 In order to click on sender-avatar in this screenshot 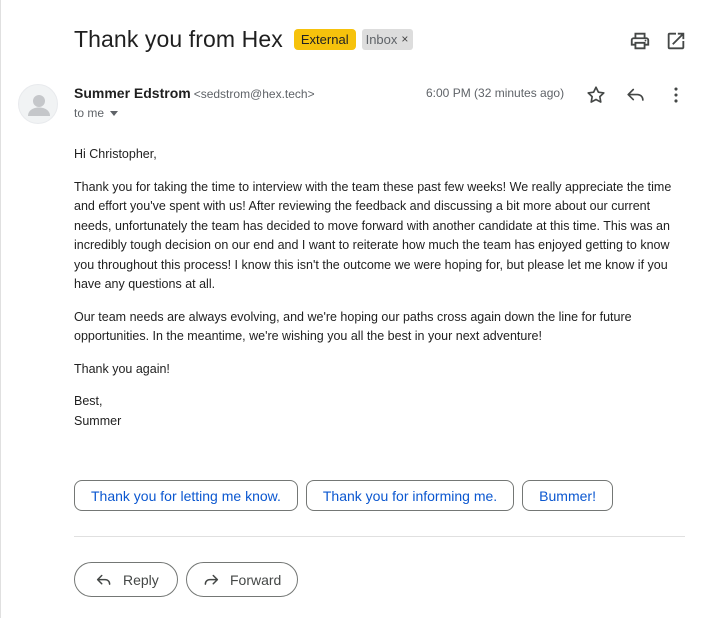, I will do `click(38, 104)`.